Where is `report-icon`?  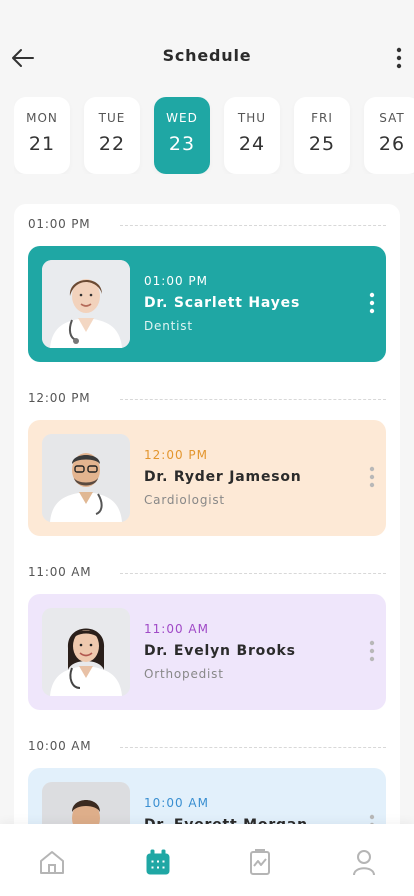
report-icon is located at coordinates (260, 862).